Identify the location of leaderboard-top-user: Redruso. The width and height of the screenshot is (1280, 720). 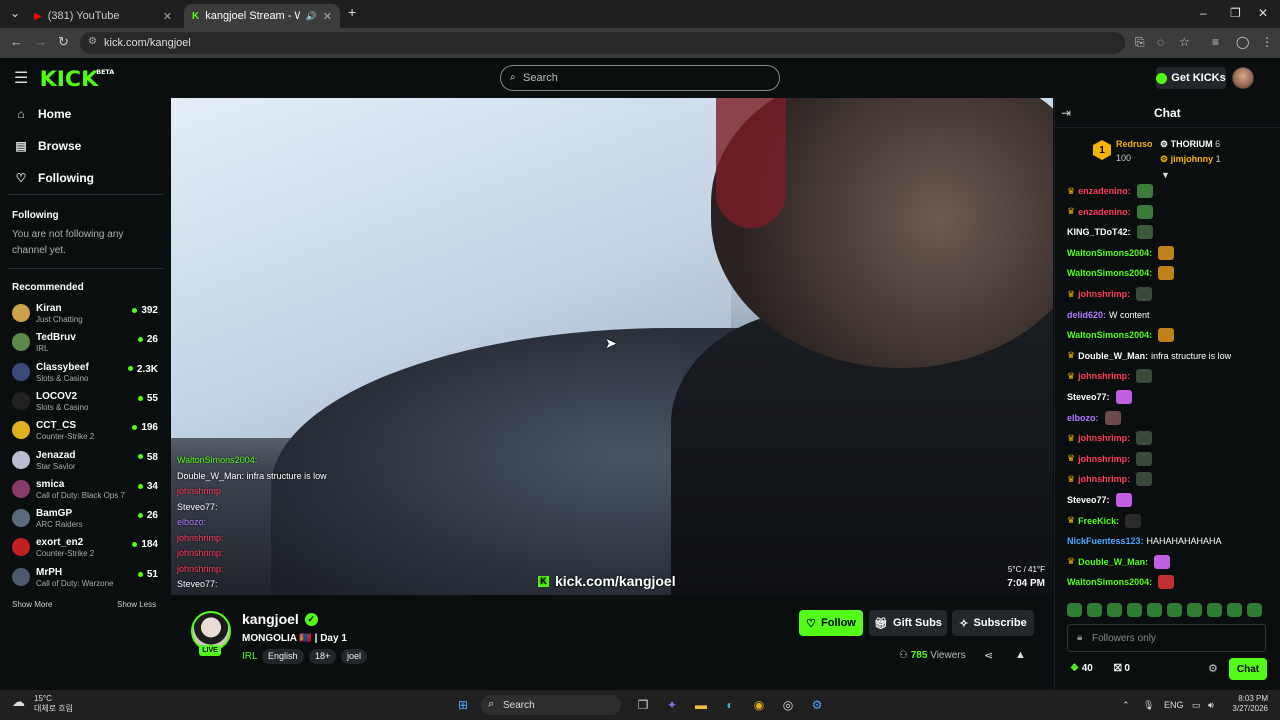
(1134, 144).